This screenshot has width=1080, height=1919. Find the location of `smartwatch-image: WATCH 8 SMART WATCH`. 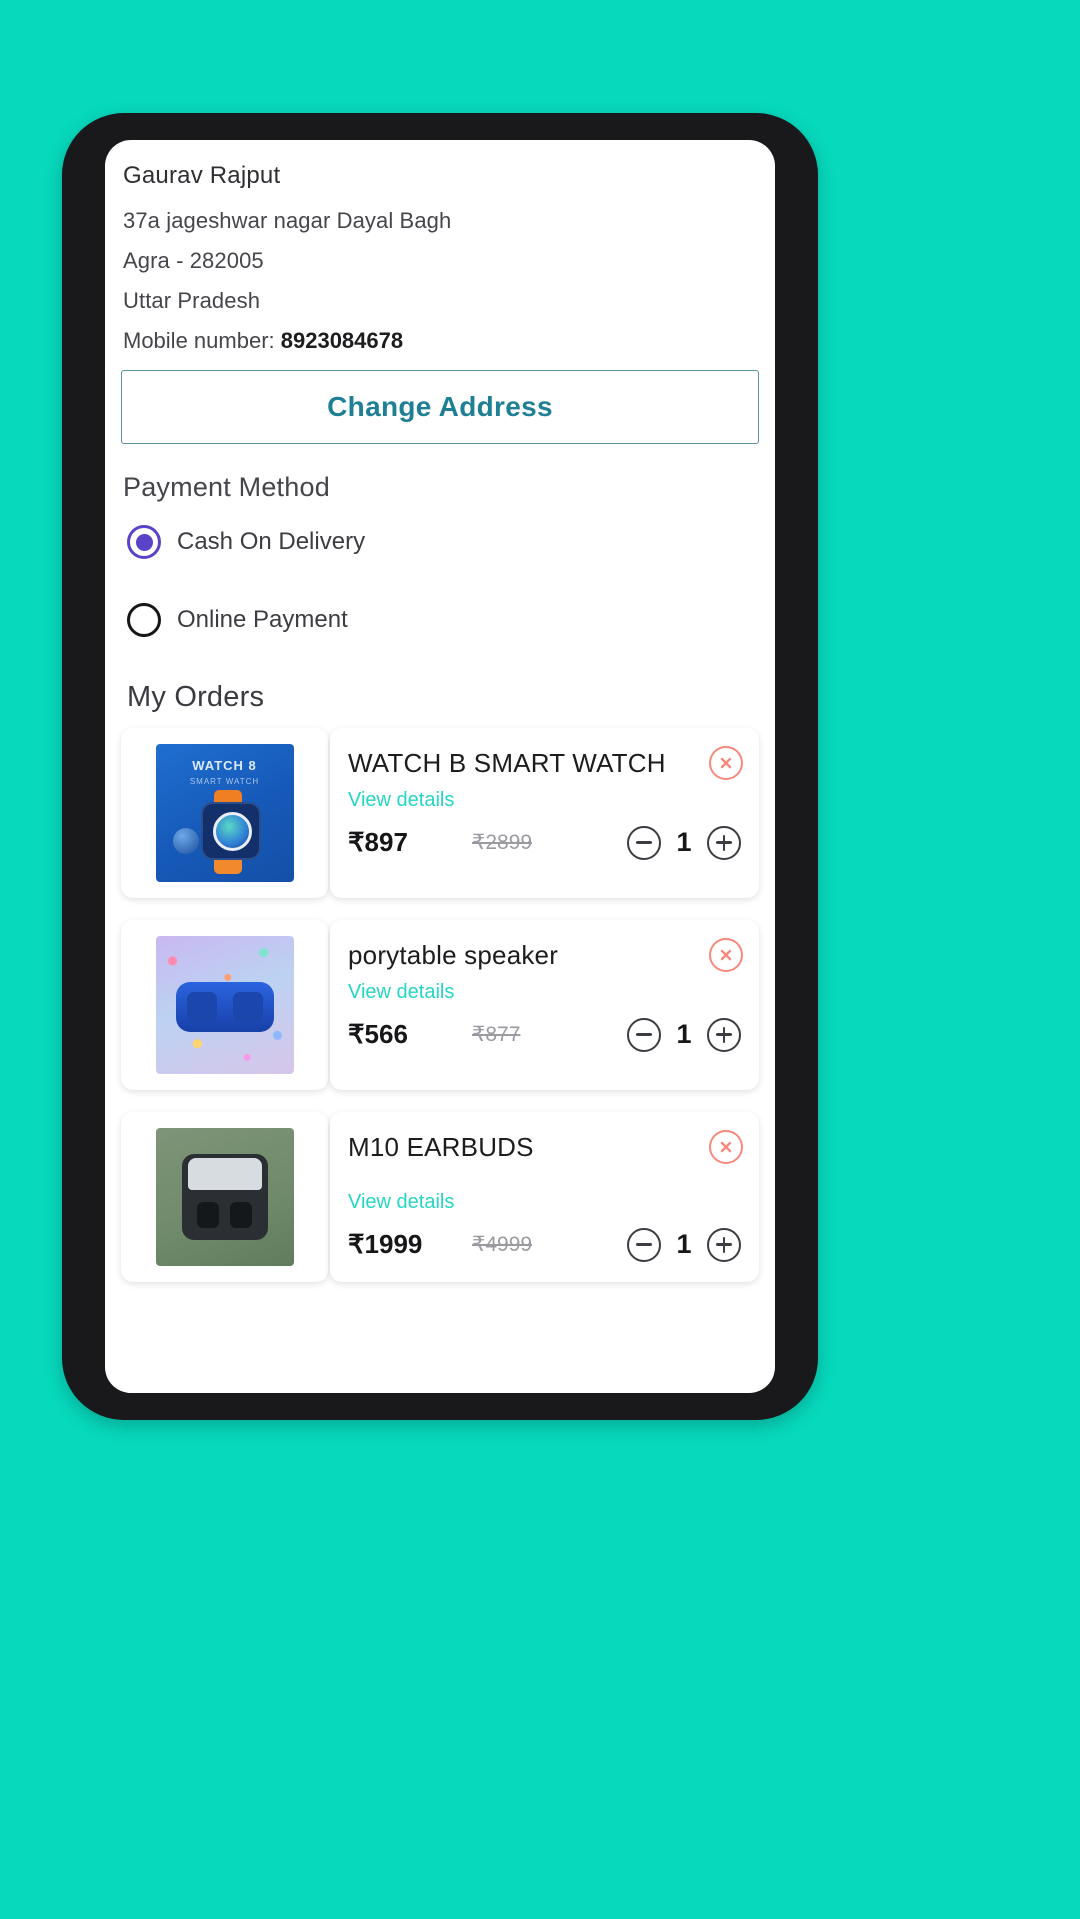

smartwatch-image: WATCH 8 SMART WATCH is located at coordinates (224, 813).